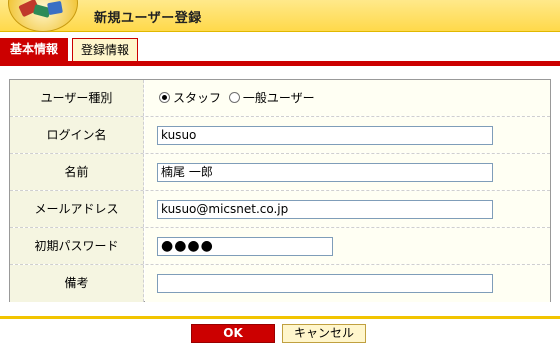  Describe the element at coordinates (325, 283) in the screenshot. I see `remarks-input` at that location.